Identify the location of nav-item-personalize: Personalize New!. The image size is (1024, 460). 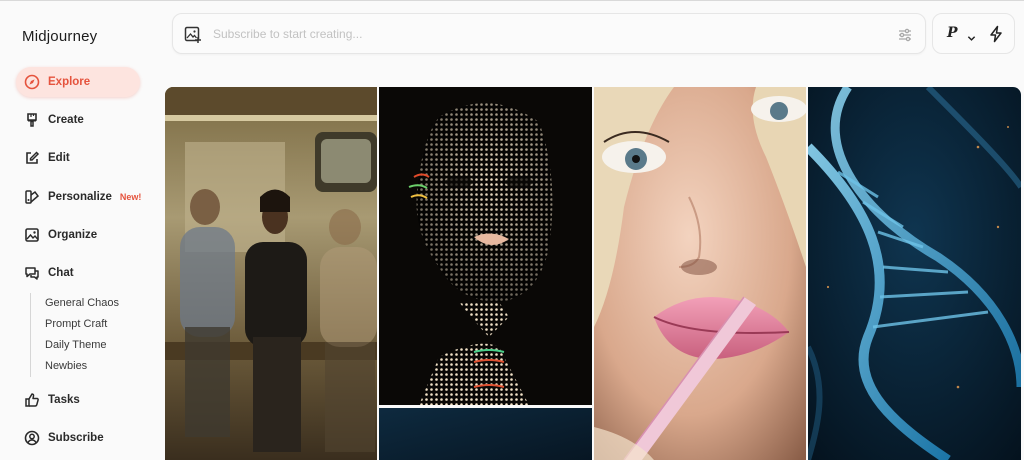
(79, 197).